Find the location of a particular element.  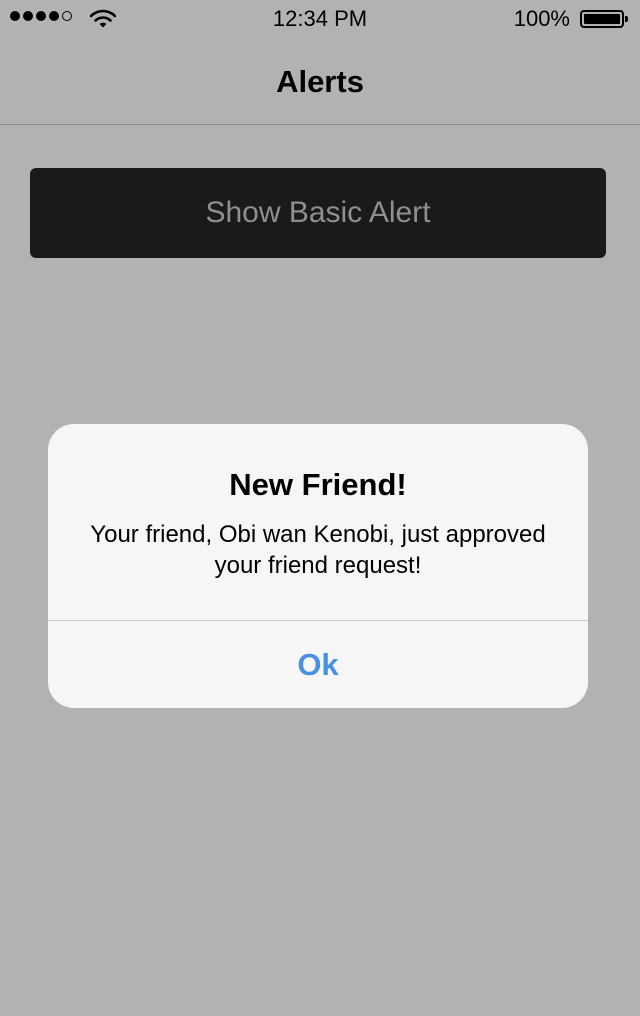

status-bar: 12:34 PM 100% is located at coordinates (320, 20).